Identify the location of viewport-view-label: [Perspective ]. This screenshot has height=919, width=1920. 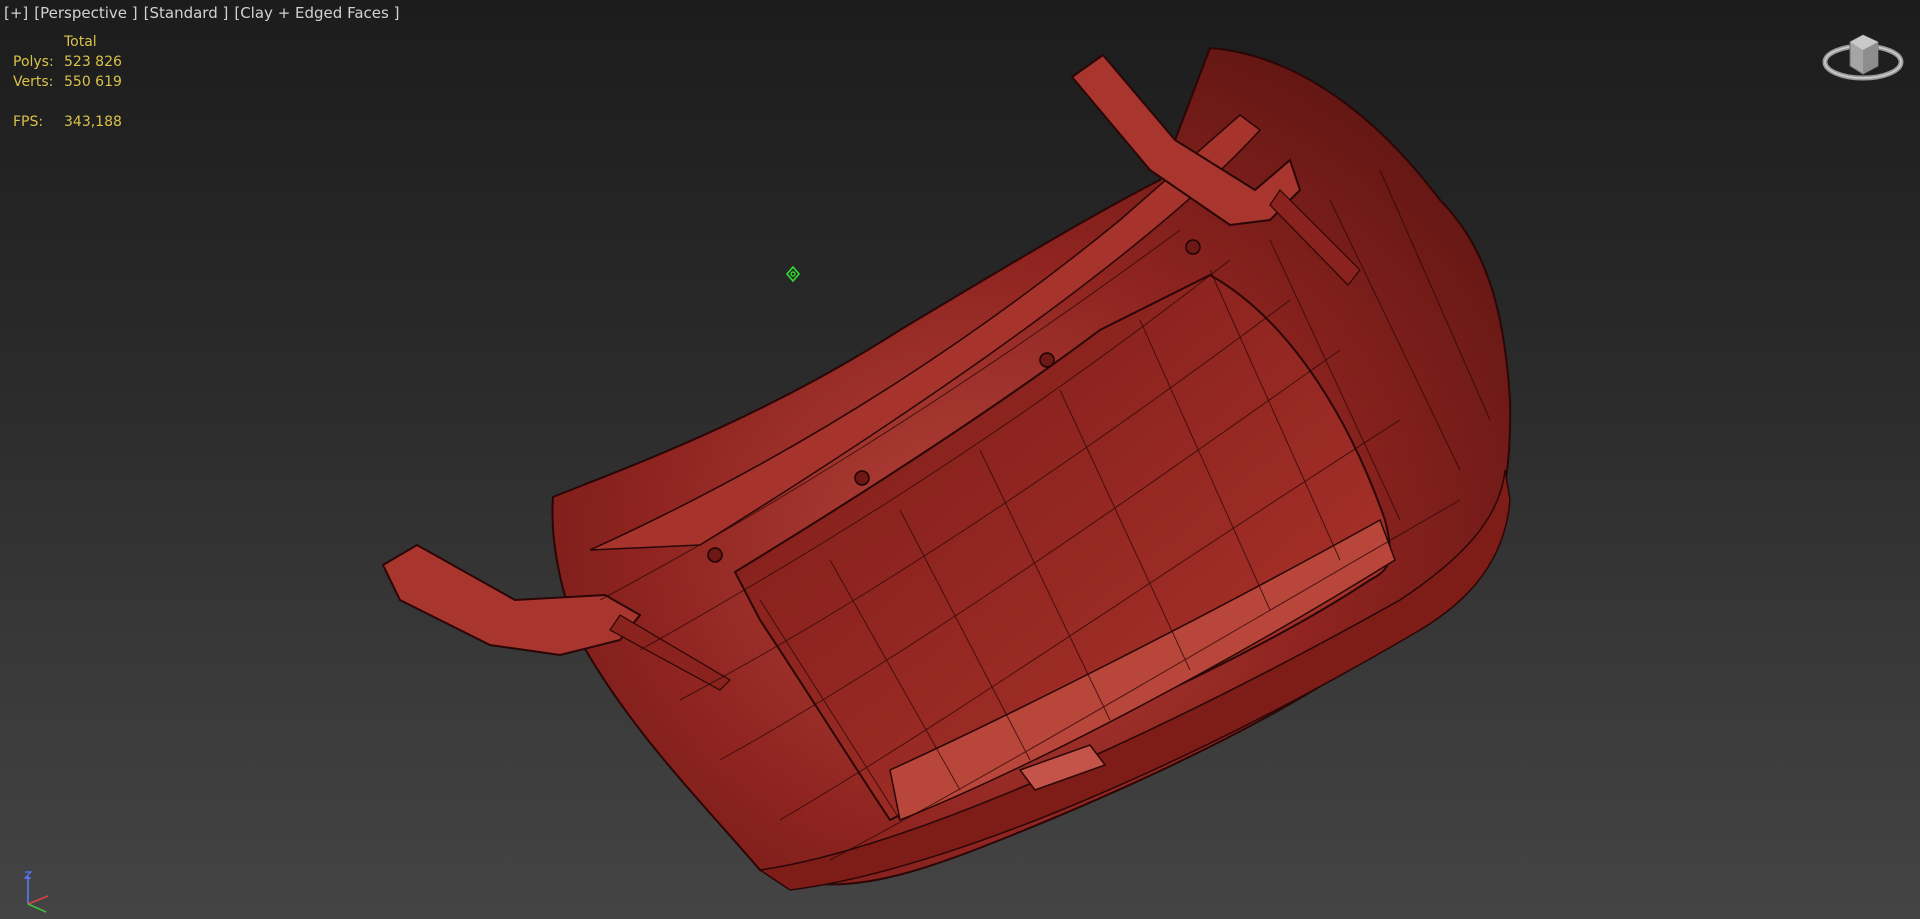
(85, 13).